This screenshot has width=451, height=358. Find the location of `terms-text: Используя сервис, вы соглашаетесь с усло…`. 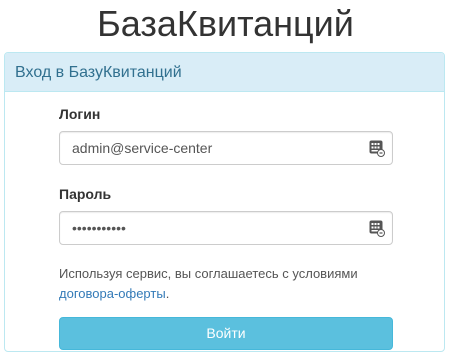

terms-text: Используя сервис, вы соглашаетесь с усло… is located at coordinates (208, 273).